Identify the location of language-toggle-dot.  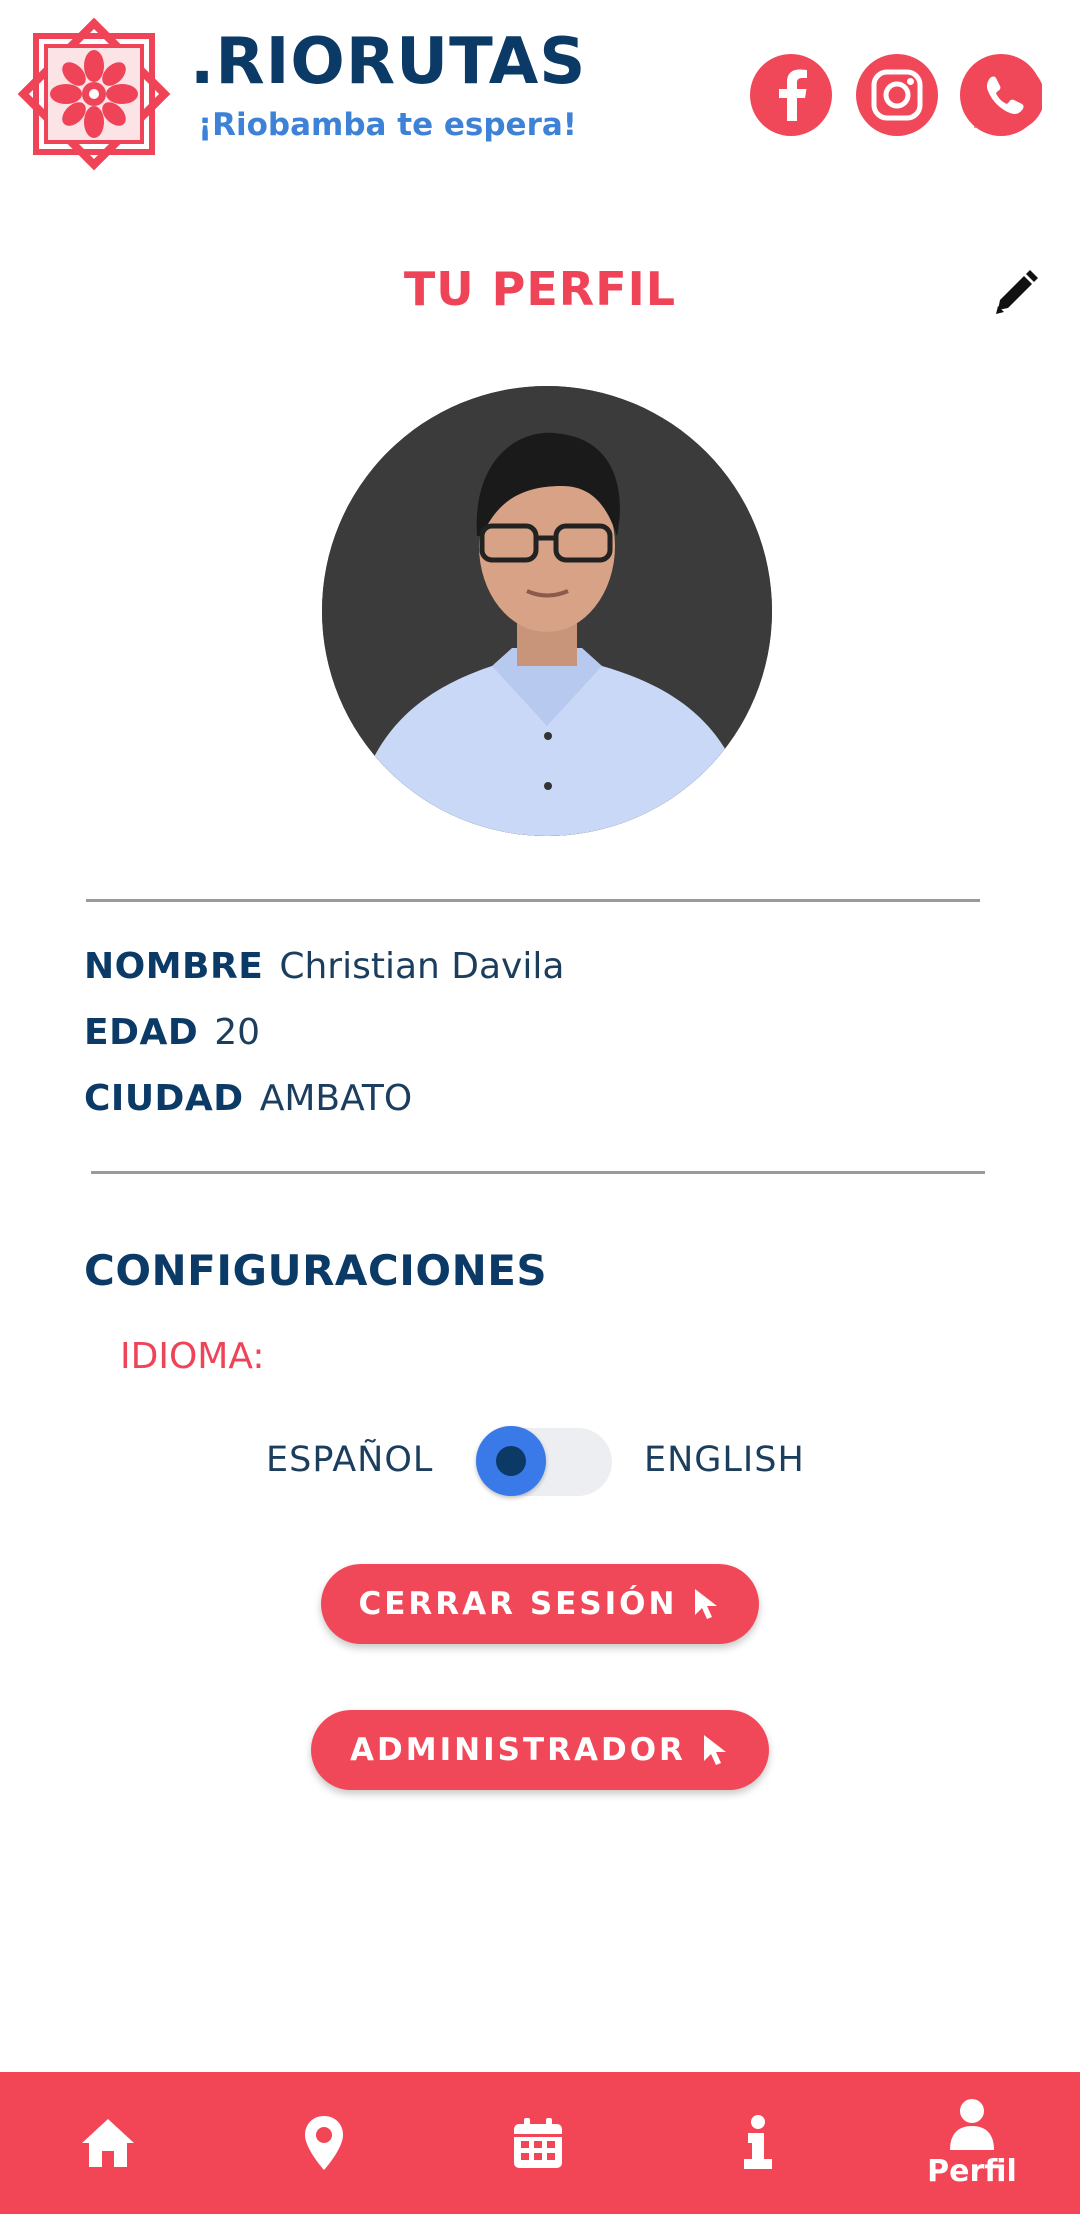
(511, 1461).